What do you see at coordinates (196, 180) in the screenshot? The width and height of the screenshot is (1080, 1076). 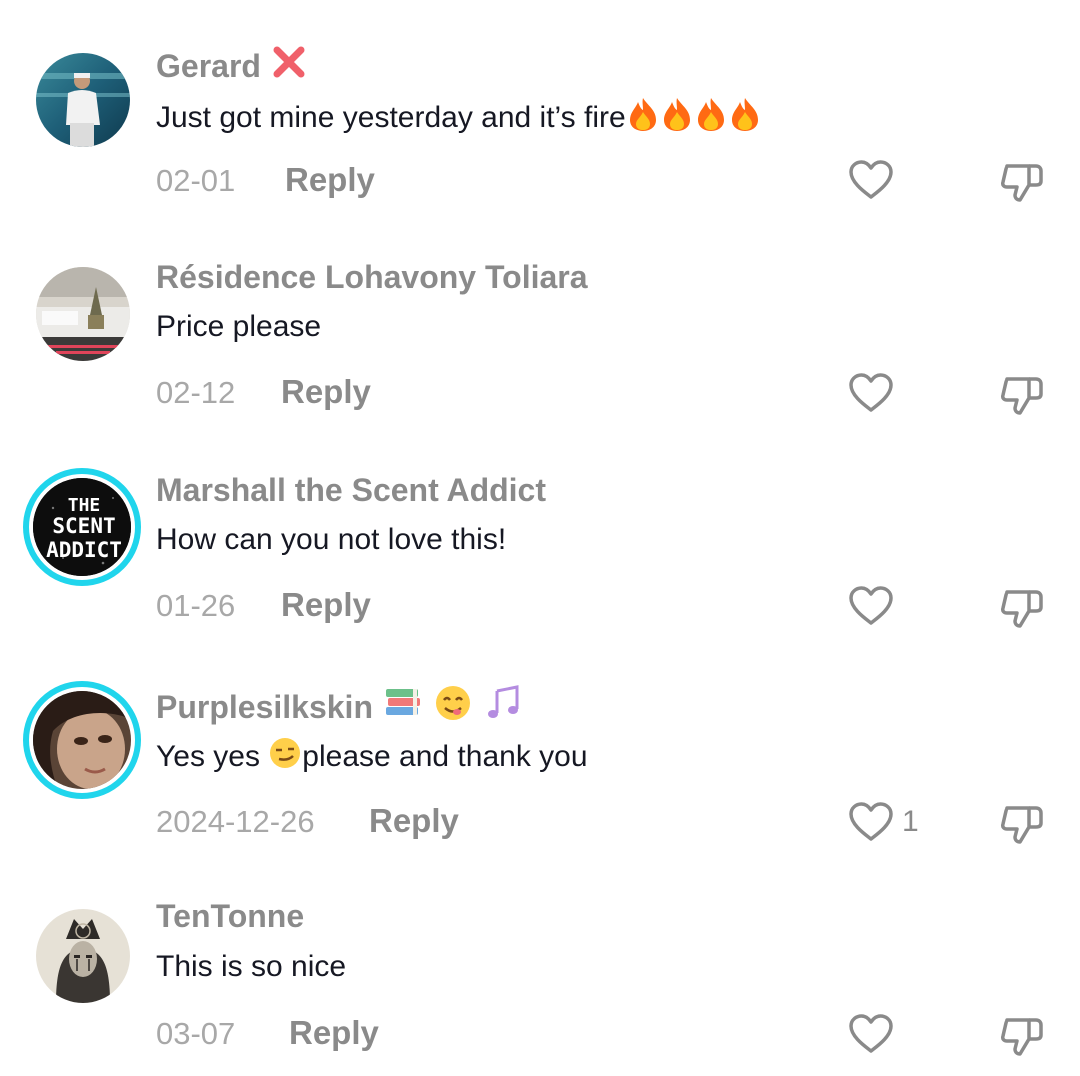 I see `comment-date: 02-01` at bounding box center [196, 180].